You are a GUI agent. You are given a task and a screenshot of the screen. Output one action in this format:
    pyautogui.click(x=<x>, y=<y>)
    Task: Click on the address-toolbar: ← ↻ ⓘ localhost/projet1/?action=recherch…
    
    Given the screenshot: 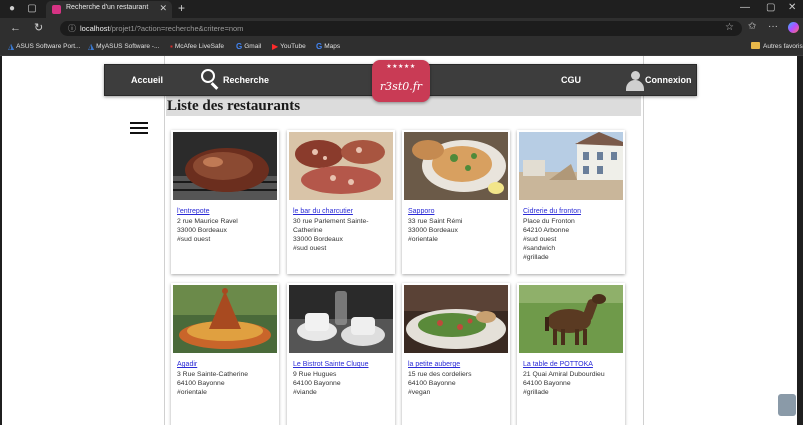 What is the action you would take?
    pyautogui.click(x=401, y=28)
    